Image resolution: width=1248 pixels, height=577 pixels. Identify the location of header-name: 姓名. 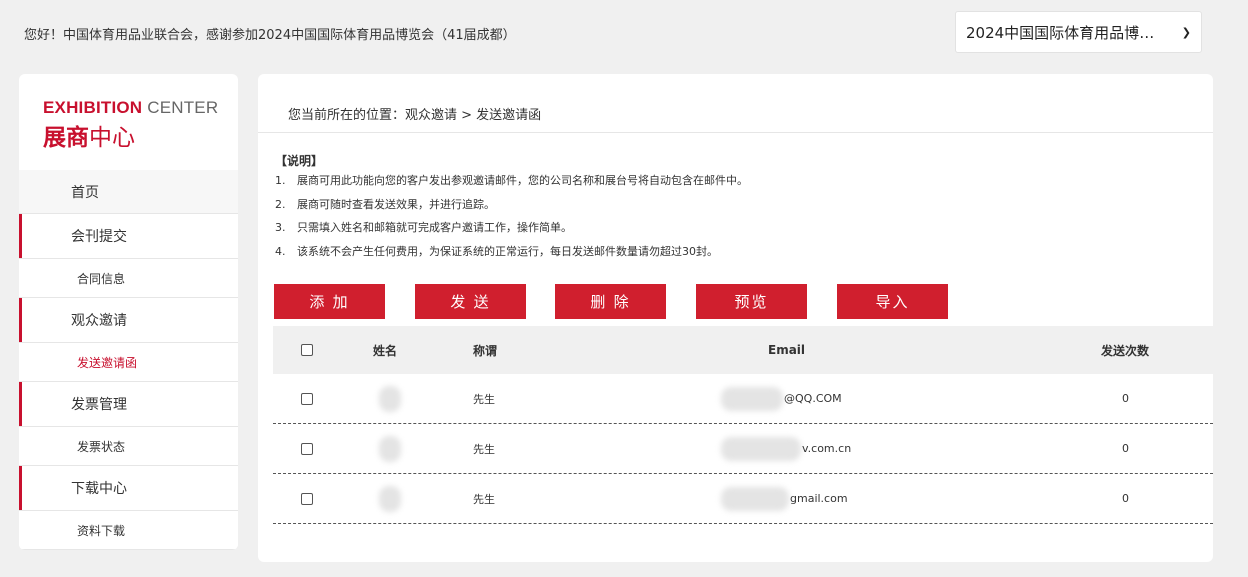
(385, 350).